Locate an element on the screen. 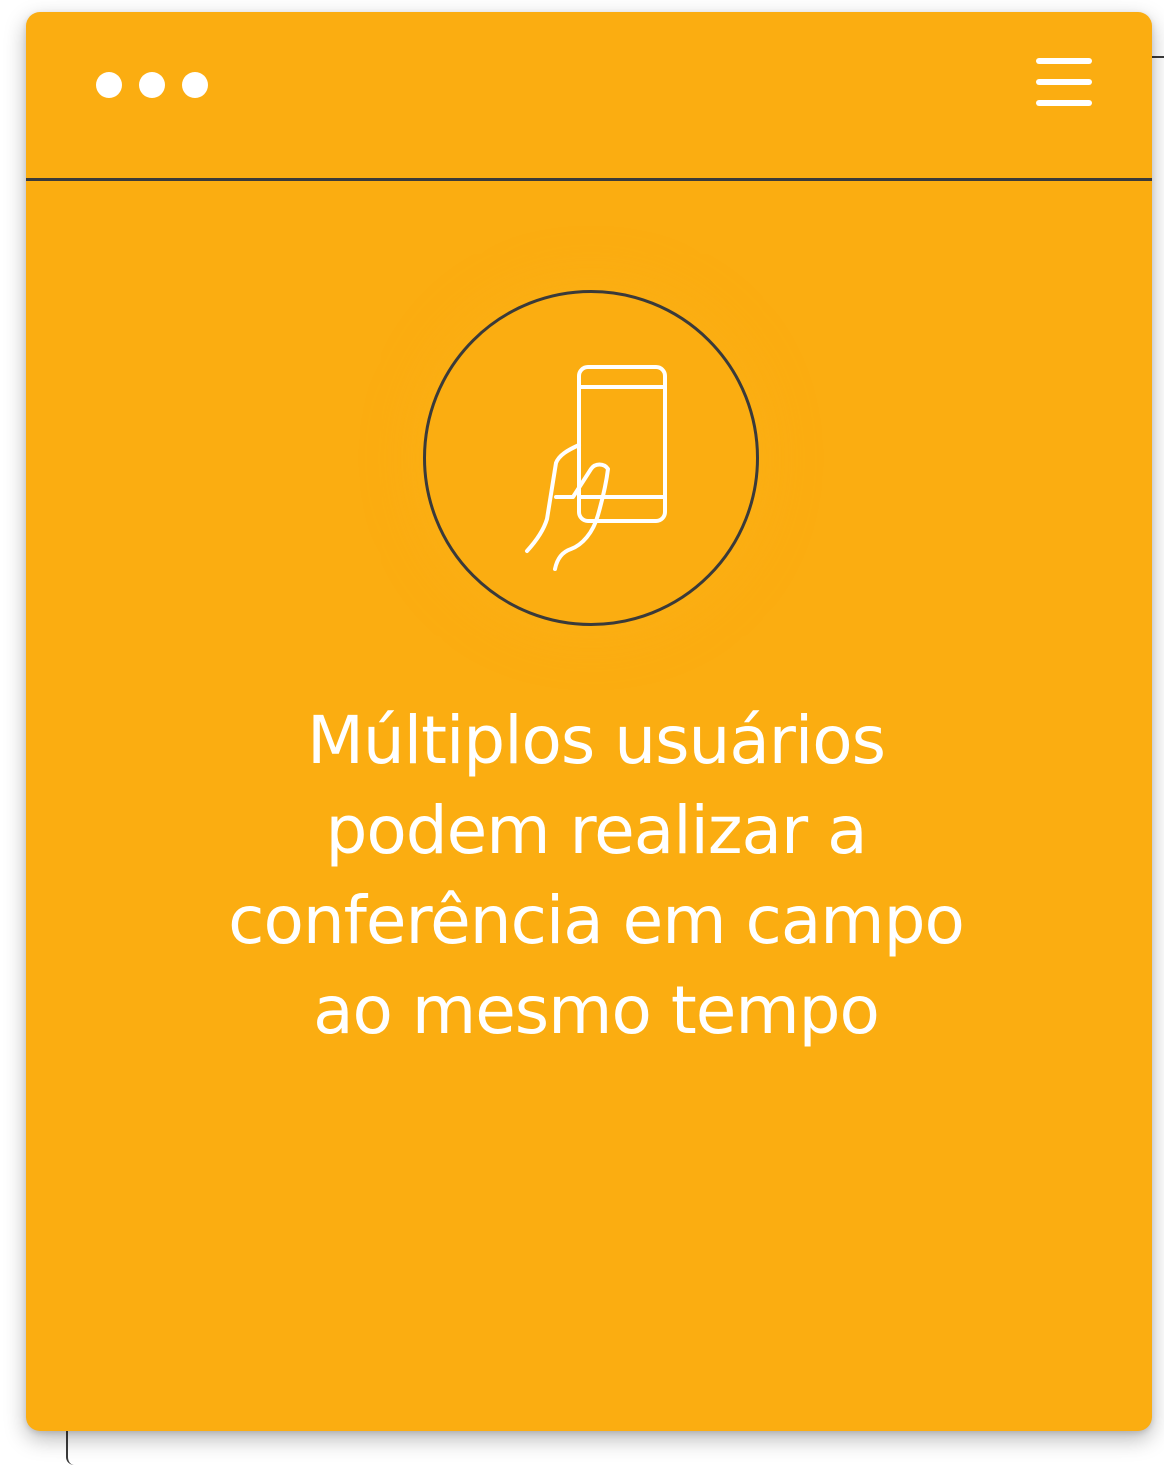 This screenshot has width=1164, height=1465. backdrop-frame-corner is located at coordinates (70, 1446).